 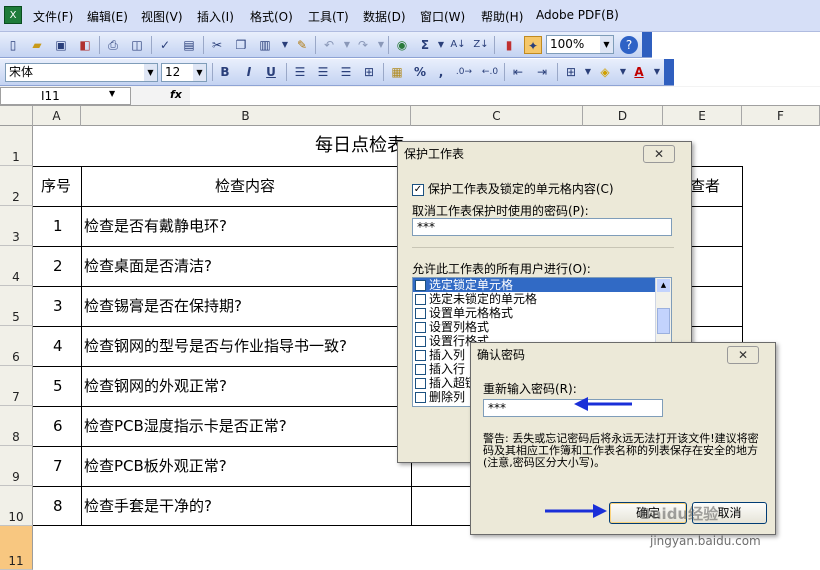 I want to click on menu-data: 数据(D), so click(x=384, y=16).